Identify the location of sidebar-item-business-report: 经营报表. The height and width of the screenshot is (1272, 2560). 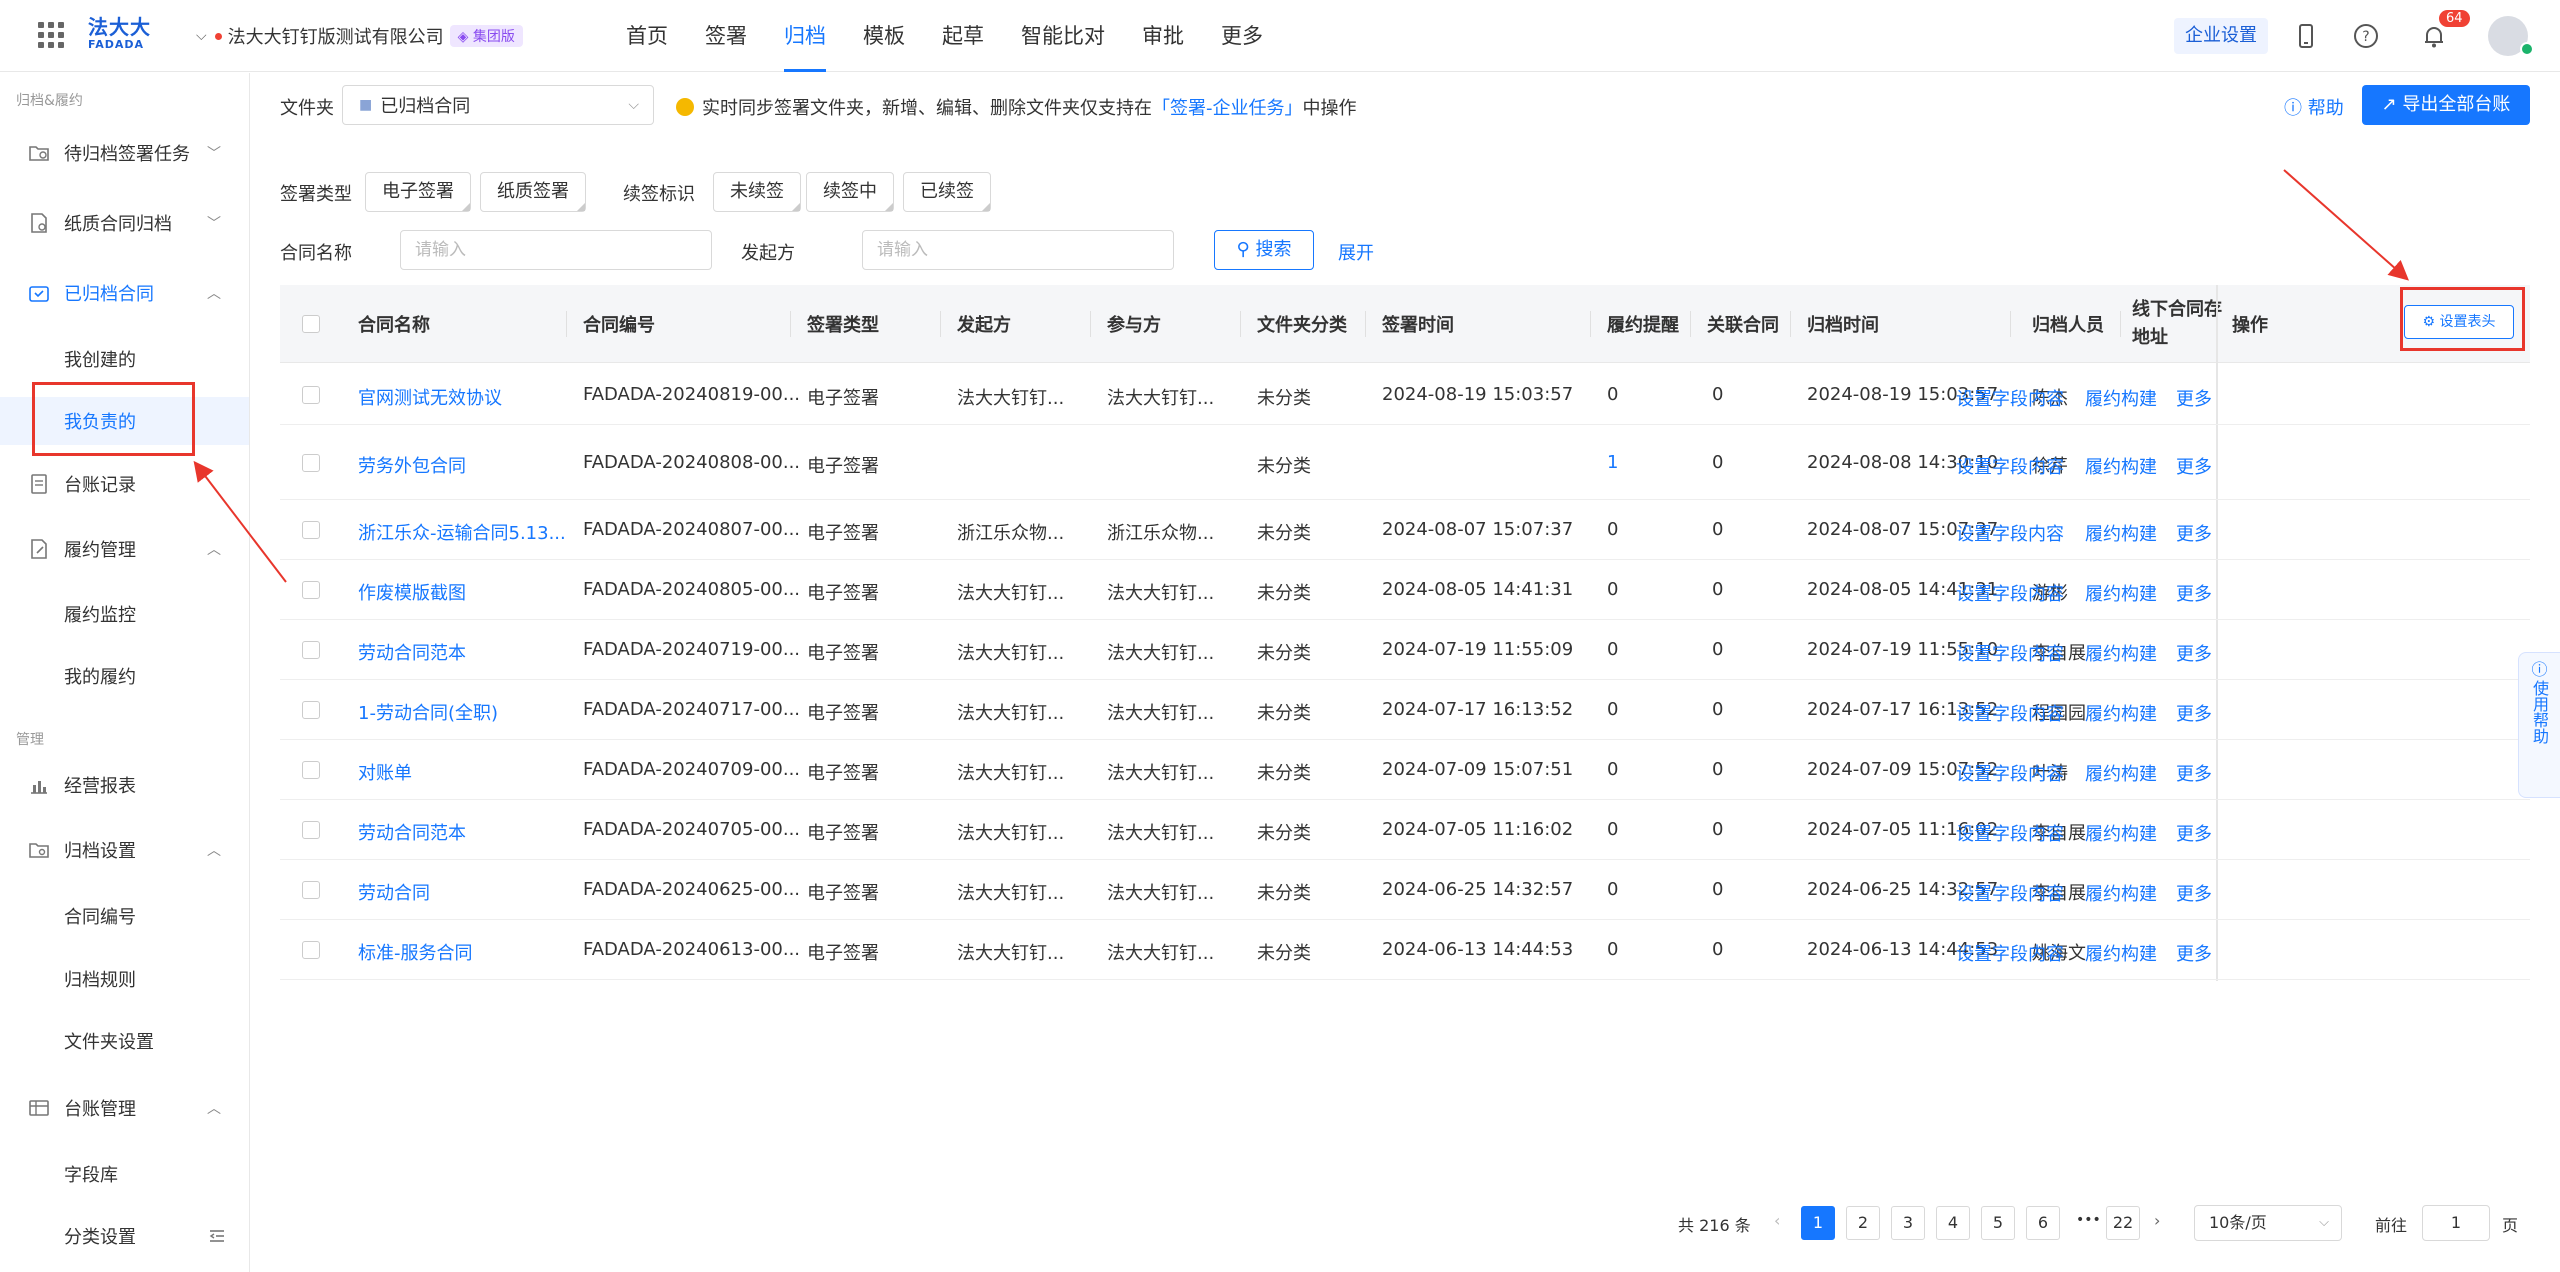
(124, 785).